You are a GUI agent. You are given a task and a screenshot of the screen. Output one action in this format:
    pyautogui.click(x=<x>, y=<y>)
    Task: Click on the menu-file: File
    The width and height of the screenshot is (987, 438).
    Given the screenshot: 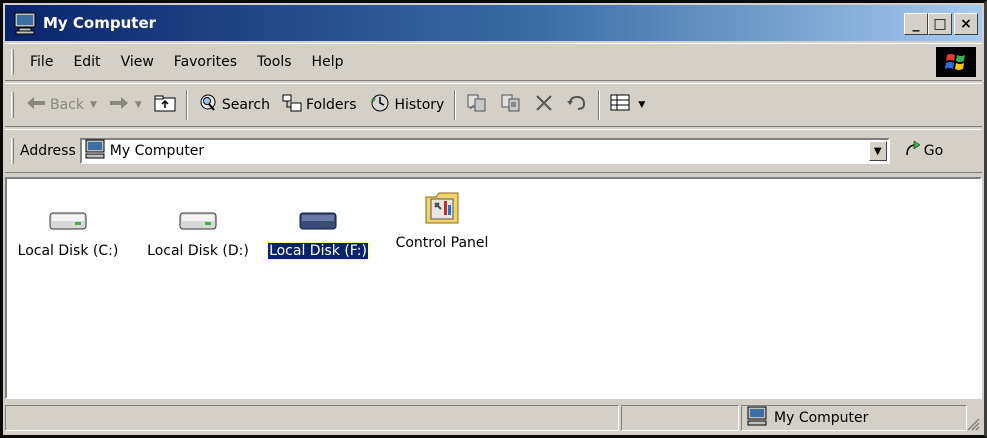 What is the action you would take?
    pyautogui.click(x=41, y=62)
    